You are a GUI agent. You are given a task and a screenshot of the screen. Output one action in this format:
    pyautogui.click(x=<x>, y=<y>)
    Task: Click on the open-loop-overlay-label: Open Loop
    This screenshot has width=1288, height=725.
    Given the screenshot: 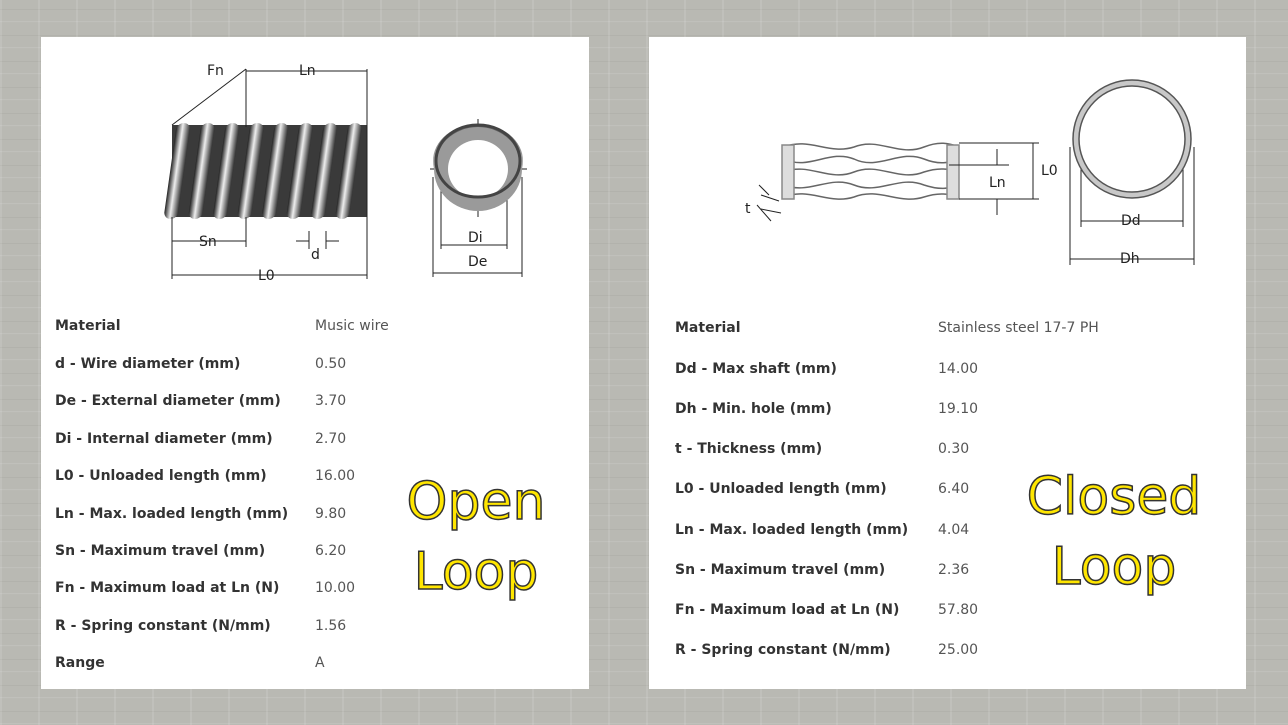 What is the action you would take?
    pyautogui.click(x=476, y=537)
    